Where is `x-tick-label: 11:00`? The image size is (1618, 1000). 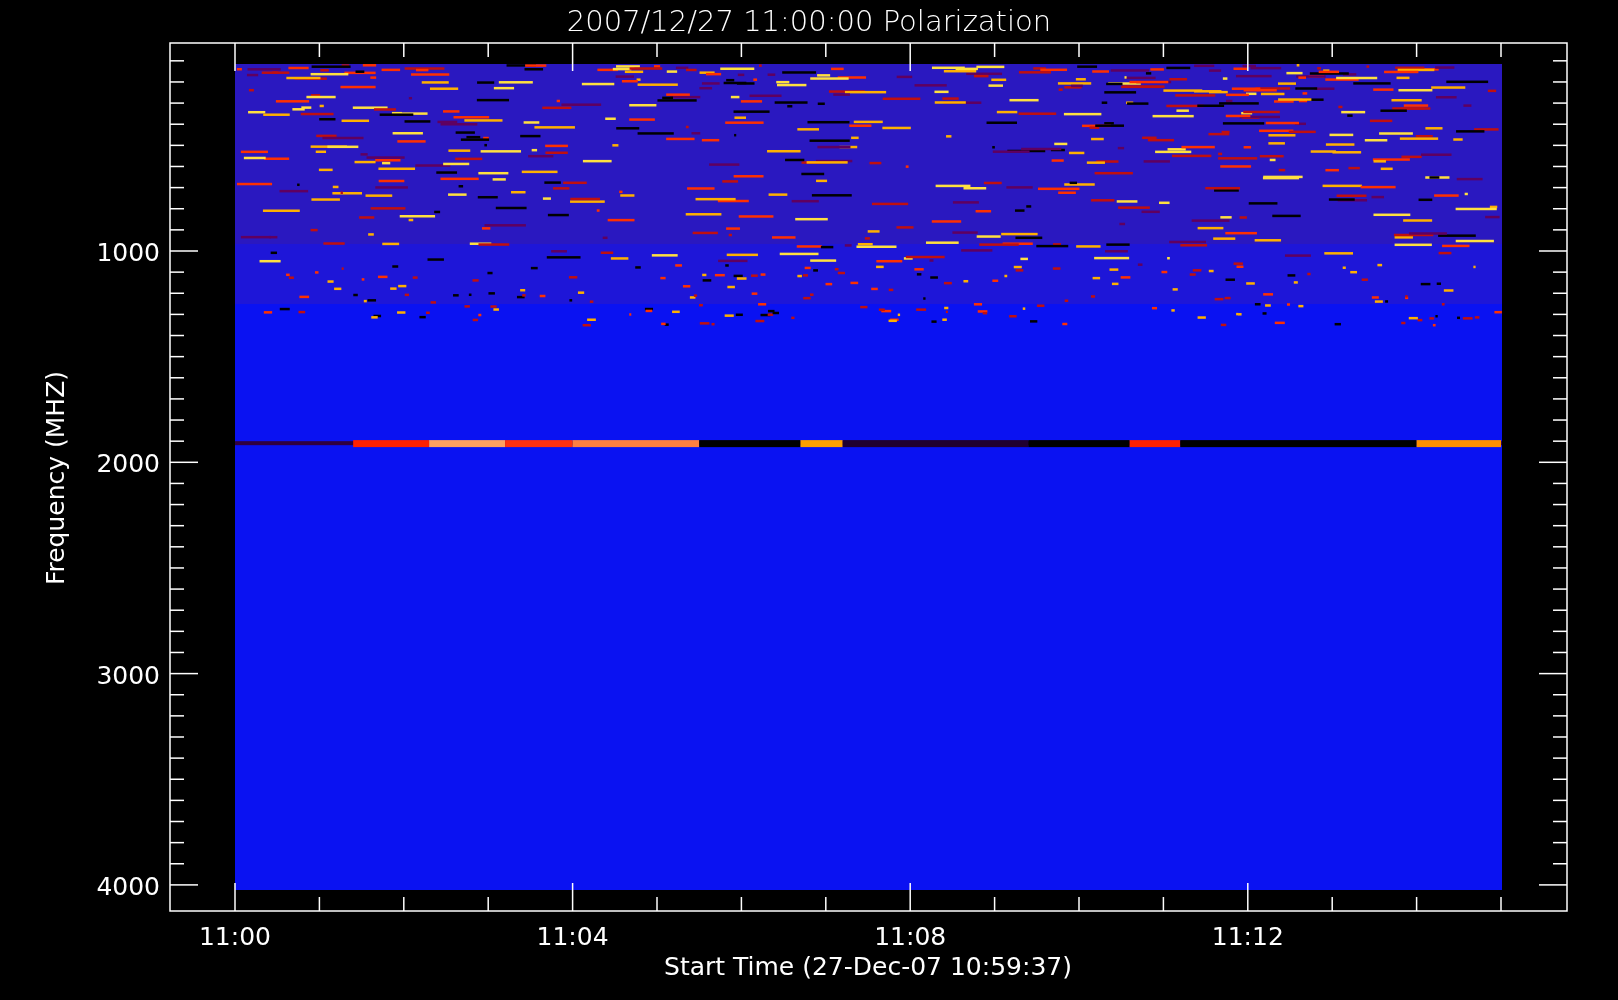
x-tick-label: 11:00 is located at coordinates (235, 936).